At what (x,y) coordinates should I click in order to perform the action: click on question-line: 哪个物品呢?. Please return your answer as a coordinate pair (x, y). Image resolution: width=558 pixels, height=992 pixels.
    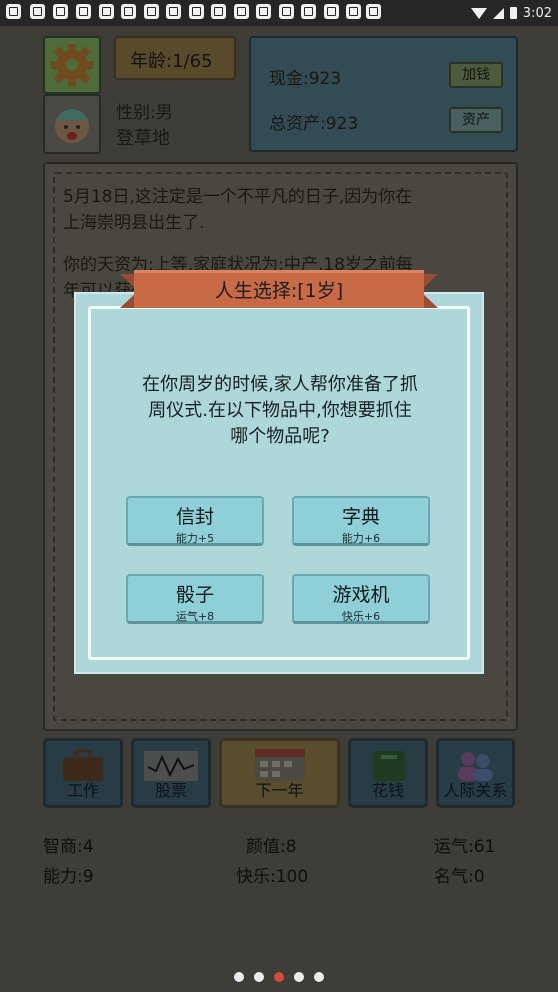
    Looking at the image, I should click on (280, 436).